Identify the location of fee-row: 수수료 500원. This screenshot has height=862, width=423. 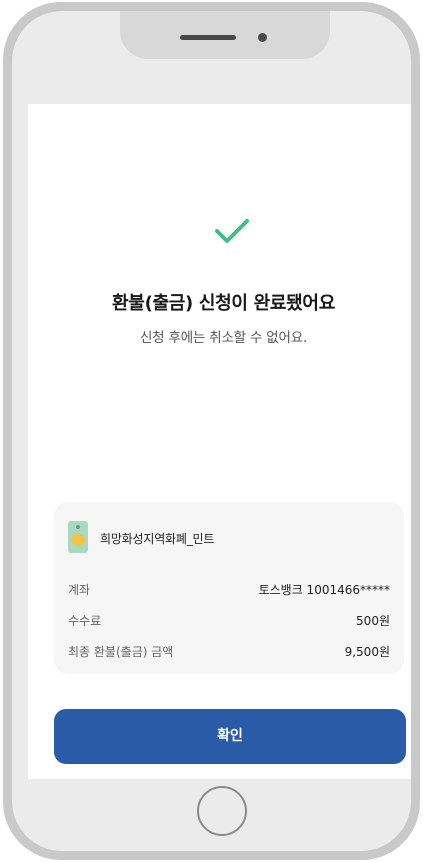
(229, 621).